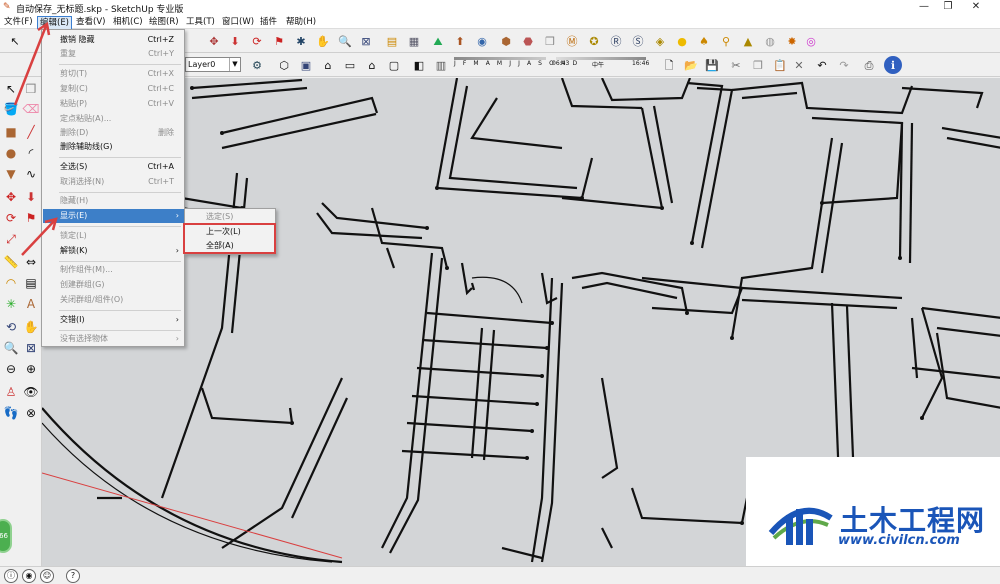 The image size is (1000, 584). What do you see at coordinates (113, 167) in the screenshot?
I see `menu-item-select-all: 全选(S) Ctrl+A` at bounding box center [113, 167].